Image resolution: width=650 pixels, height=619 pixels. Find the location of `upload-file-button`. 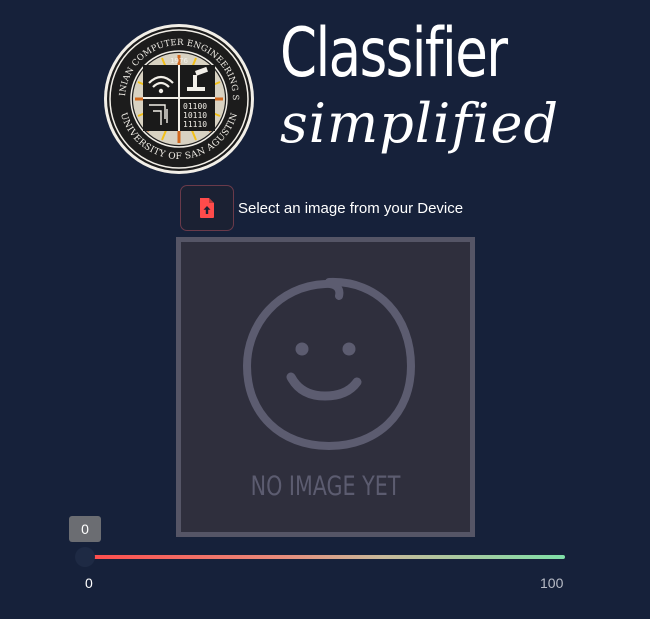

upload-file-button is located at coordinates (207, 208).